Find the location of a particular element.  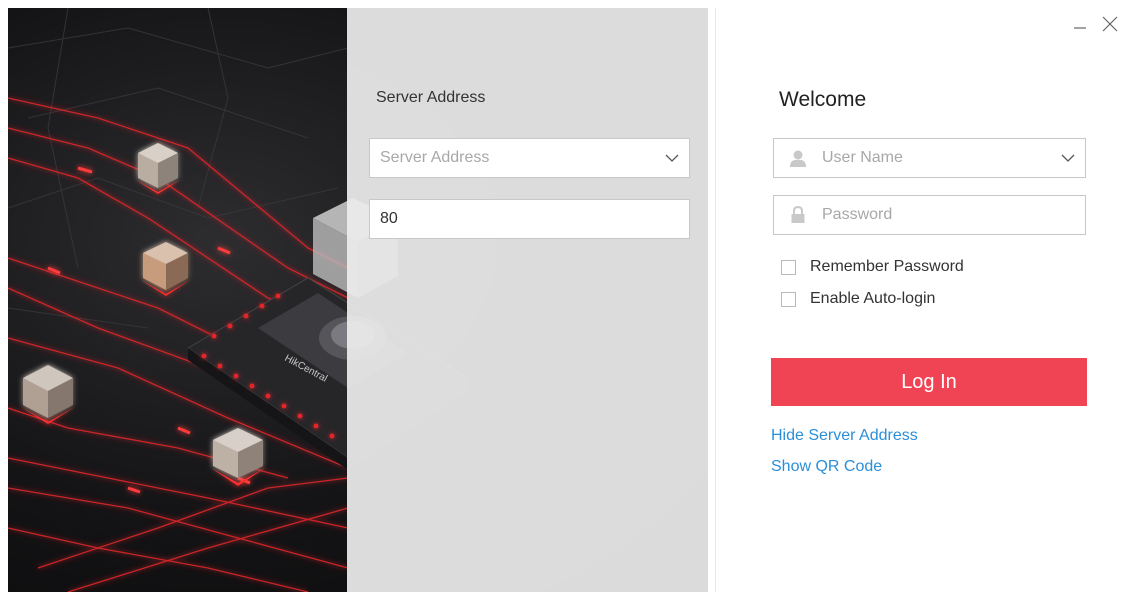

close-button is located at coordinates (1110, 24).